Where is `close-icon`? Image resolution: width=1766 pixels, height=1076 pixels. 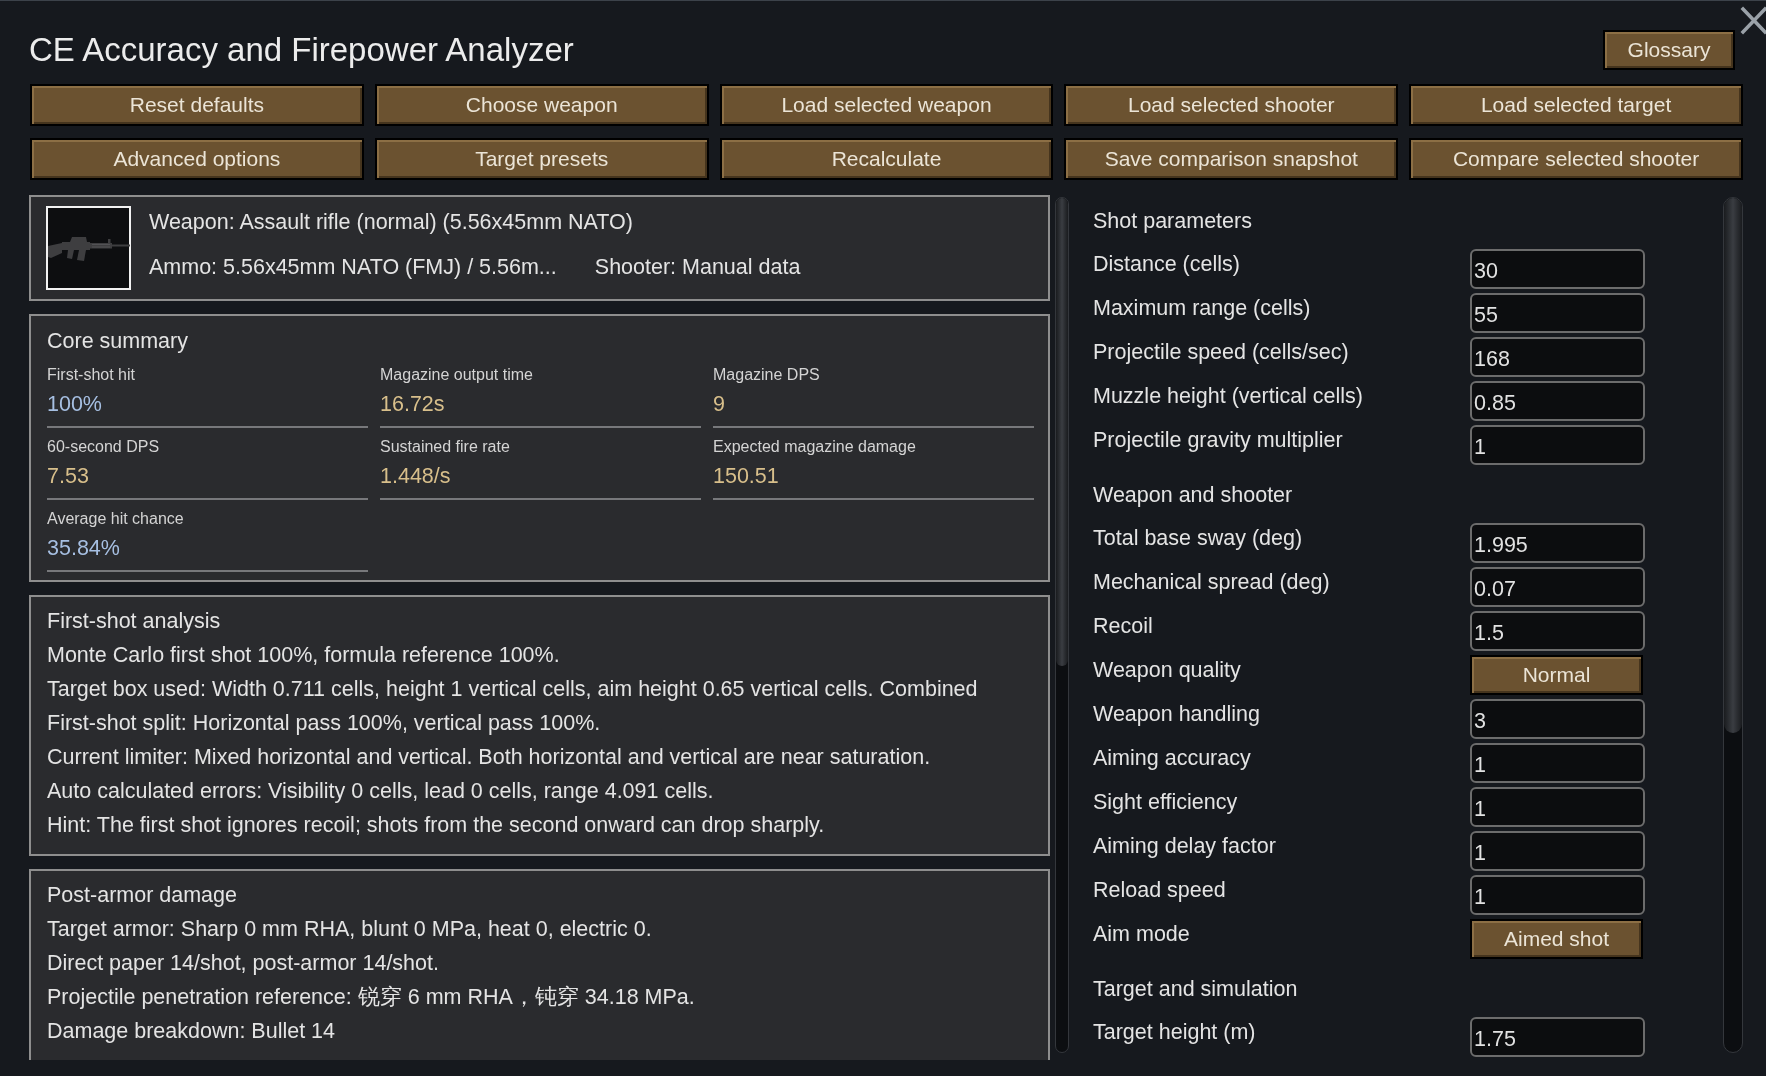
close-icon is located at coordinates (1753, 20).